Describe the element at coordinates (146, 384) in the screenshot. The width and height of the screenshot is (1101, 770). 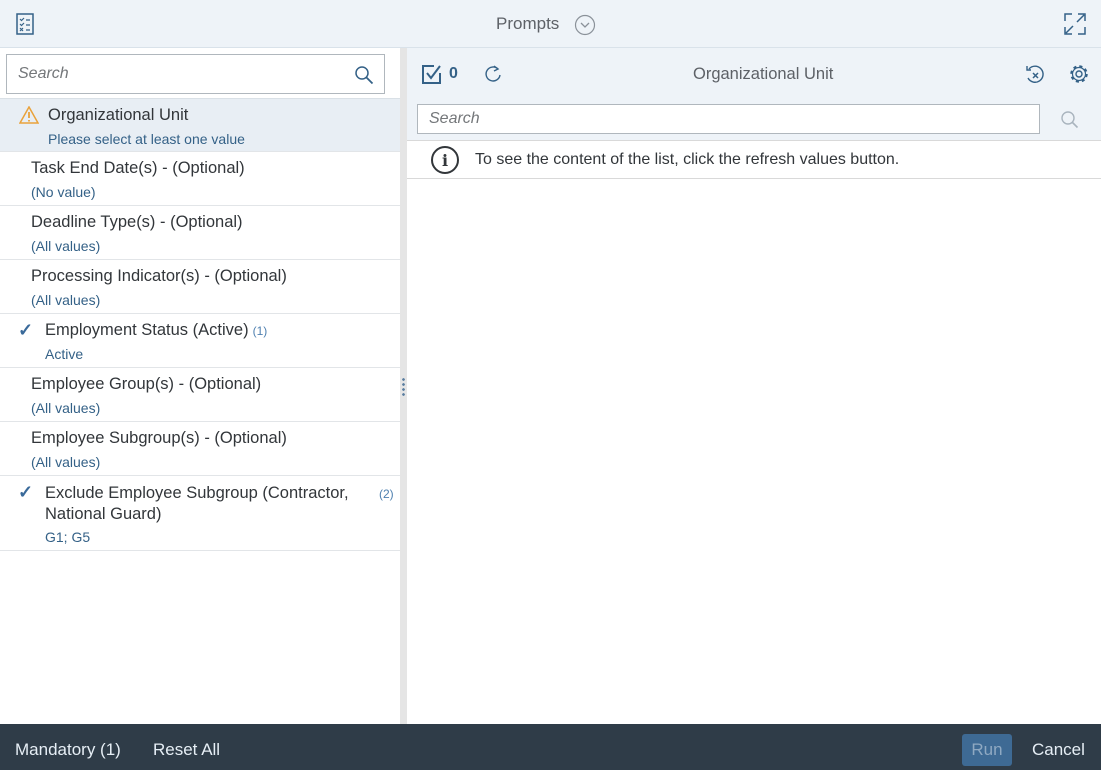
I see `prompt-title: Employee Group(s) - (Optional)` at that location.